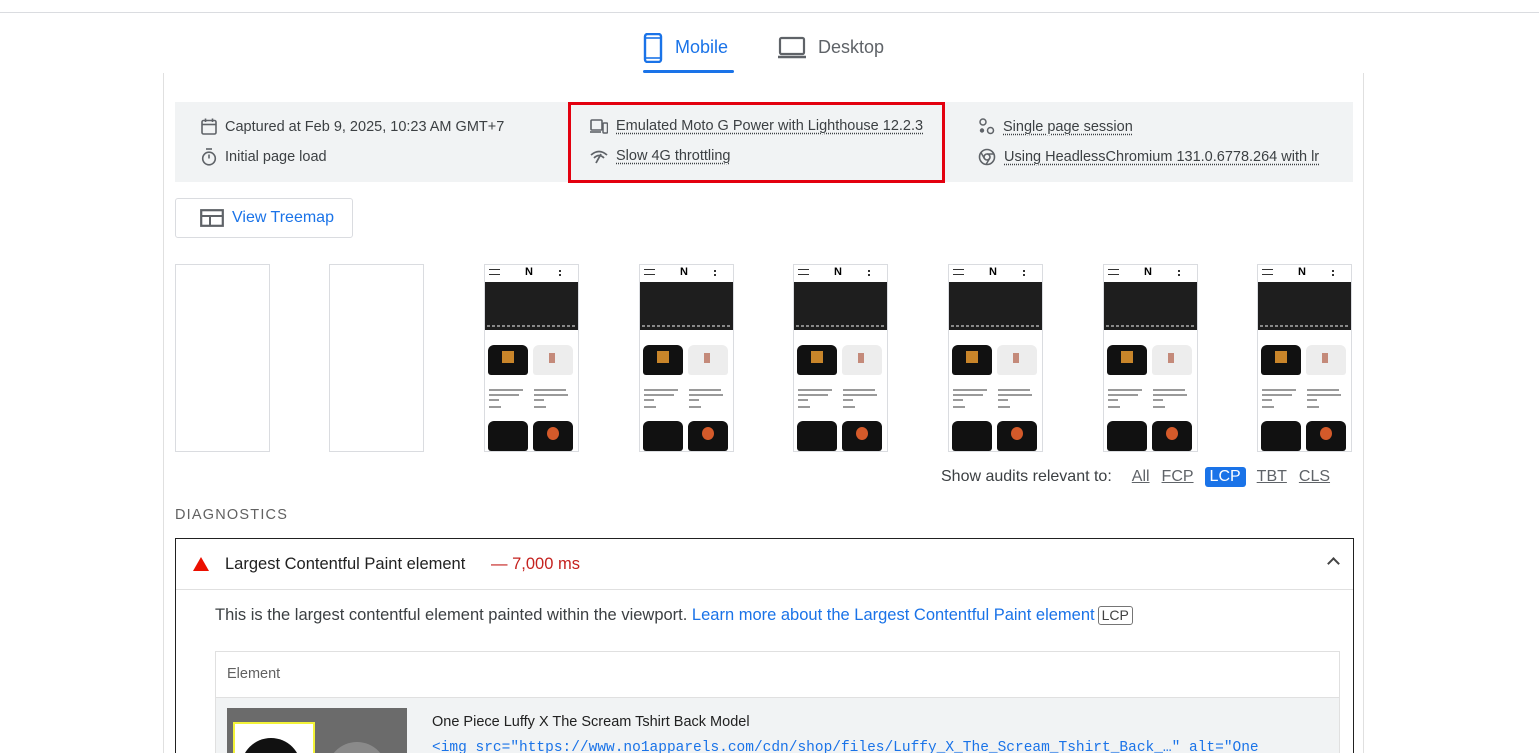 The height and width of the screenshot is (753, 1539). I want to click on element-screenshot, so click(317, 730).